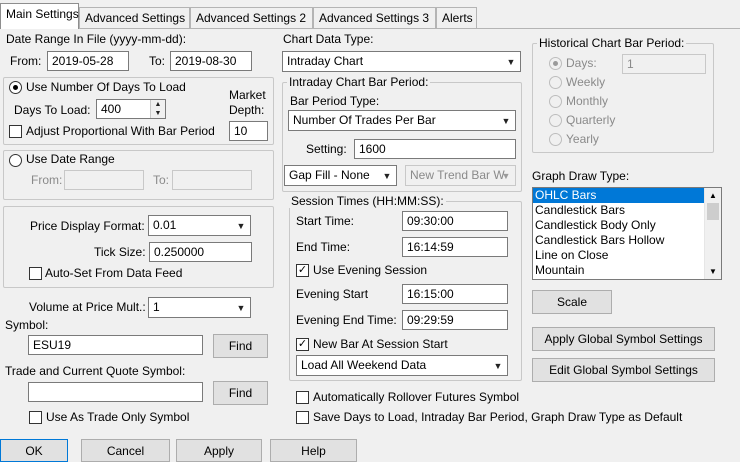  I want to click on cancel-button: Cancel, so click(125, 450).